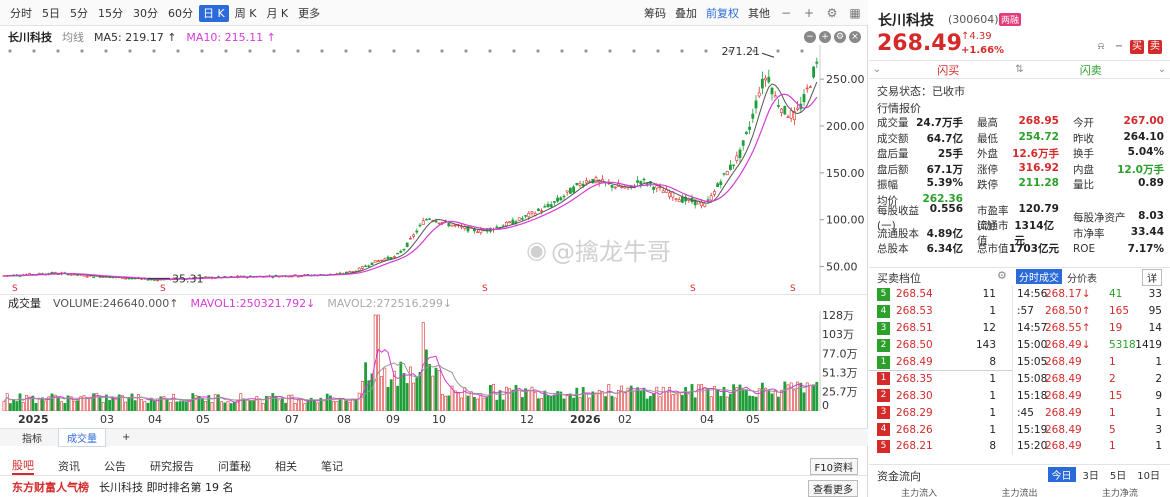 Image resolution: width=1170 pixels, height=497 pixels. Describe the element at coordinates (948, 70) in the screenshot. I see `flash-buy-button: 闪买` at that location.